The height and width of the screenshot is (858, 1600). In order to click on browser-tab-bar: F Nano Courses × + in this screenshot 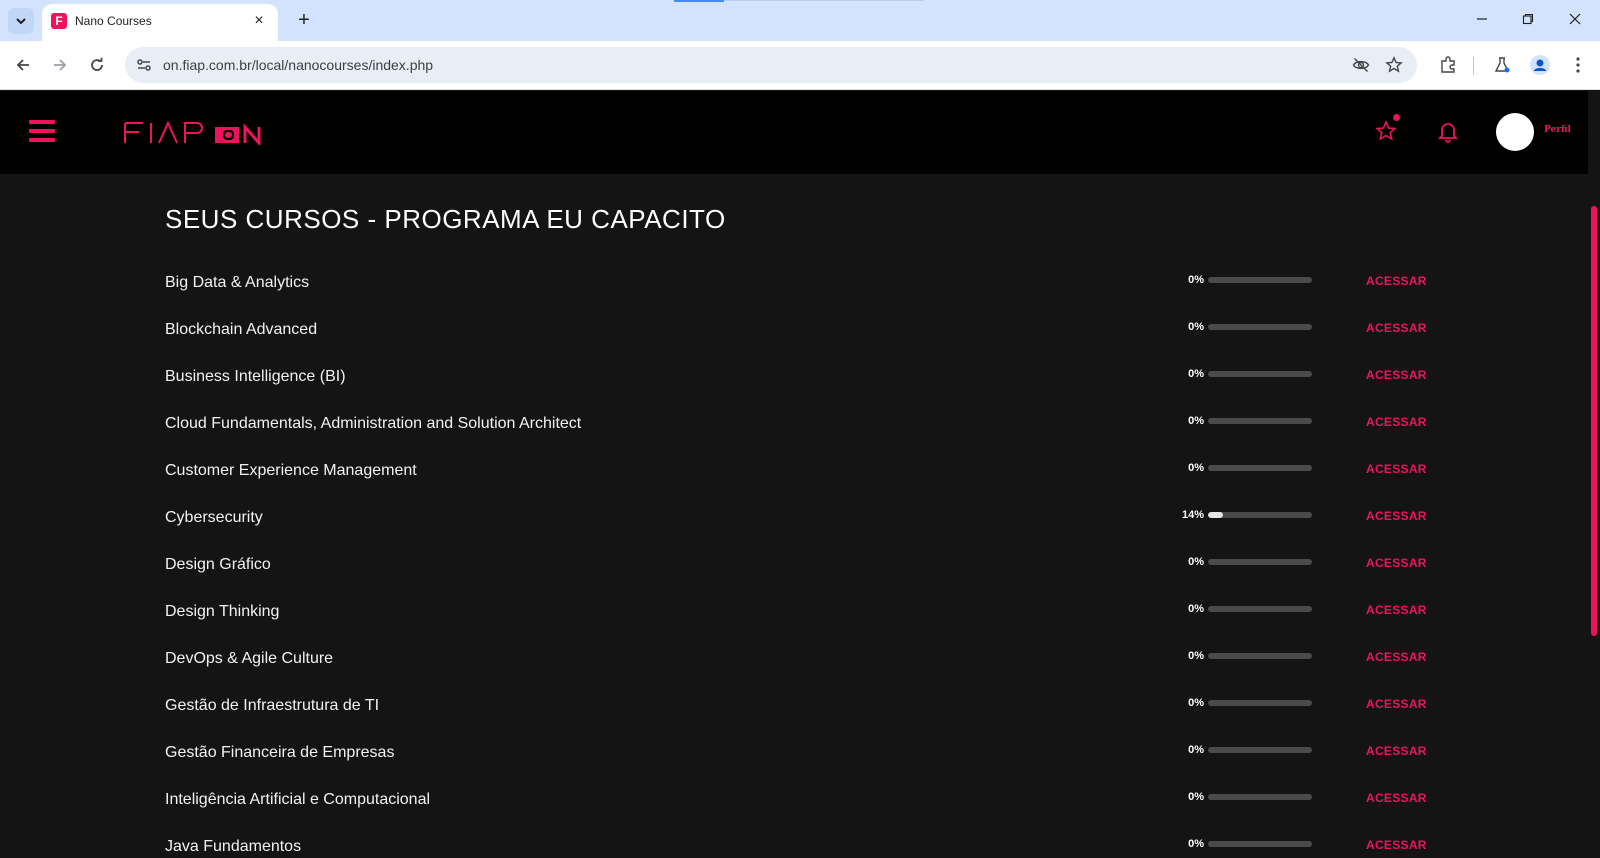, I will do `click(800, 20)`.